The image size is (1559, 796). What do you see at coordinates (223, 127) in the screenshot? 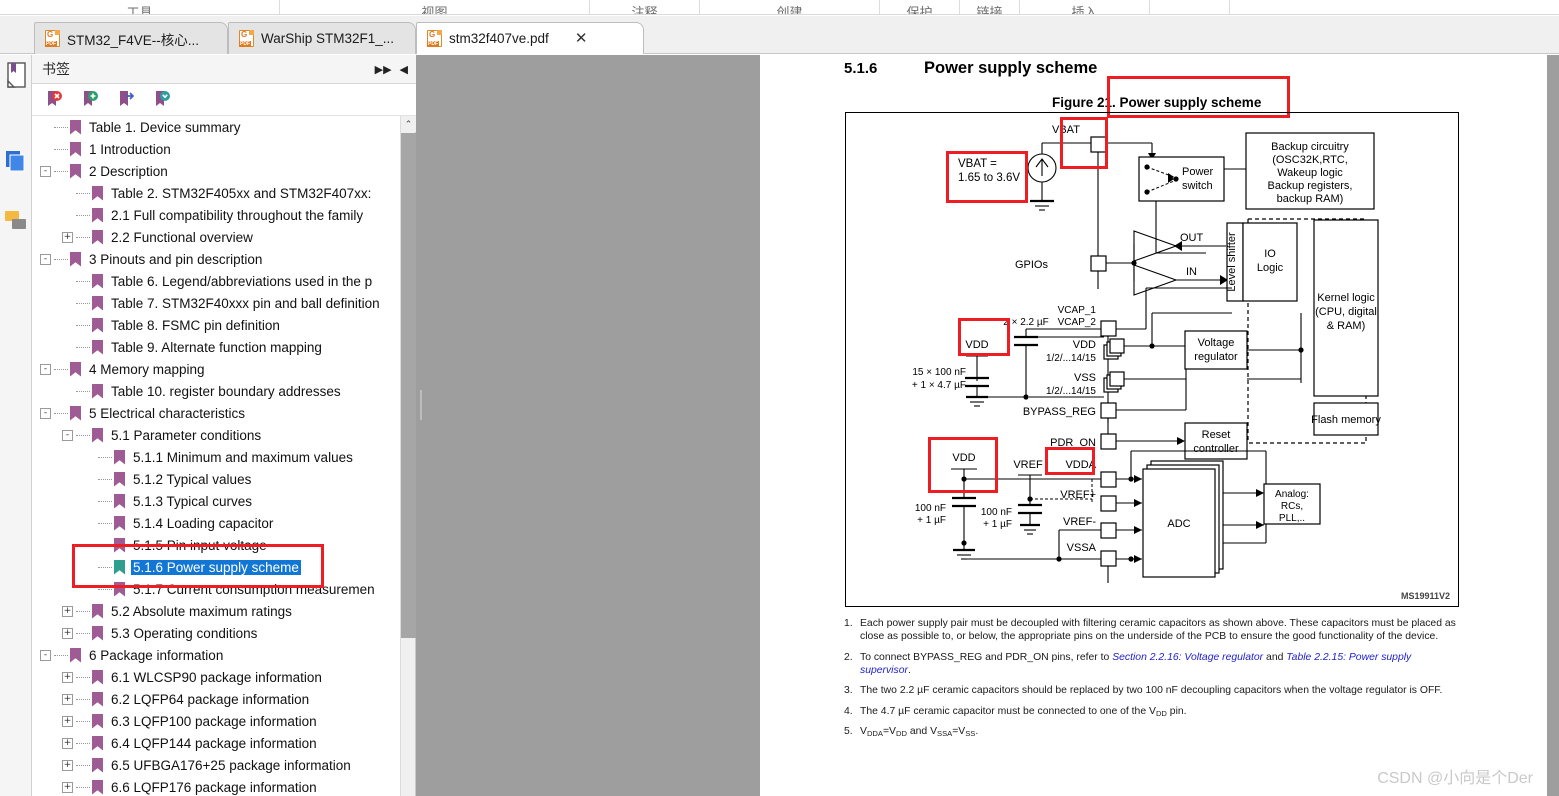
I see `bookmark-row: Table 1. Device summary` at bounding box center [223, 127].